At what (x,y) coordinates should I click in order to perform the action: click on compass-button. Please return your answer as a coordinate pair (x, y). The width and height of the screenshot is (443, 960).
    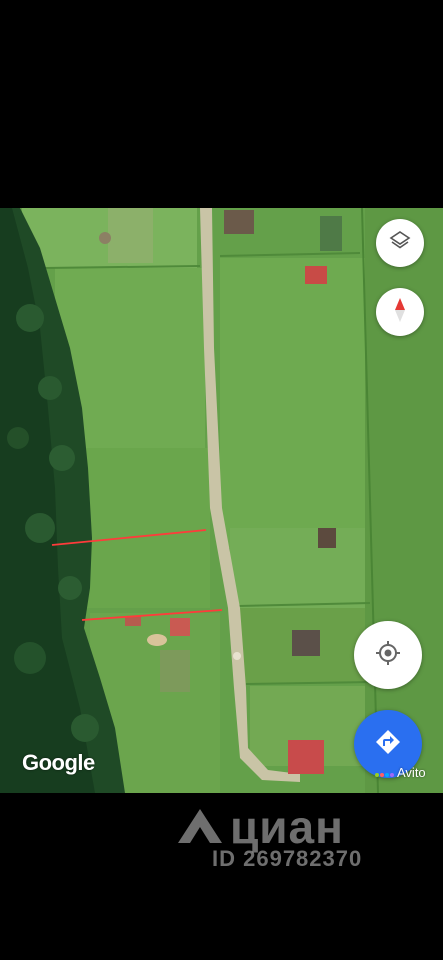
    Looking at the image, I should click on (400, 312).